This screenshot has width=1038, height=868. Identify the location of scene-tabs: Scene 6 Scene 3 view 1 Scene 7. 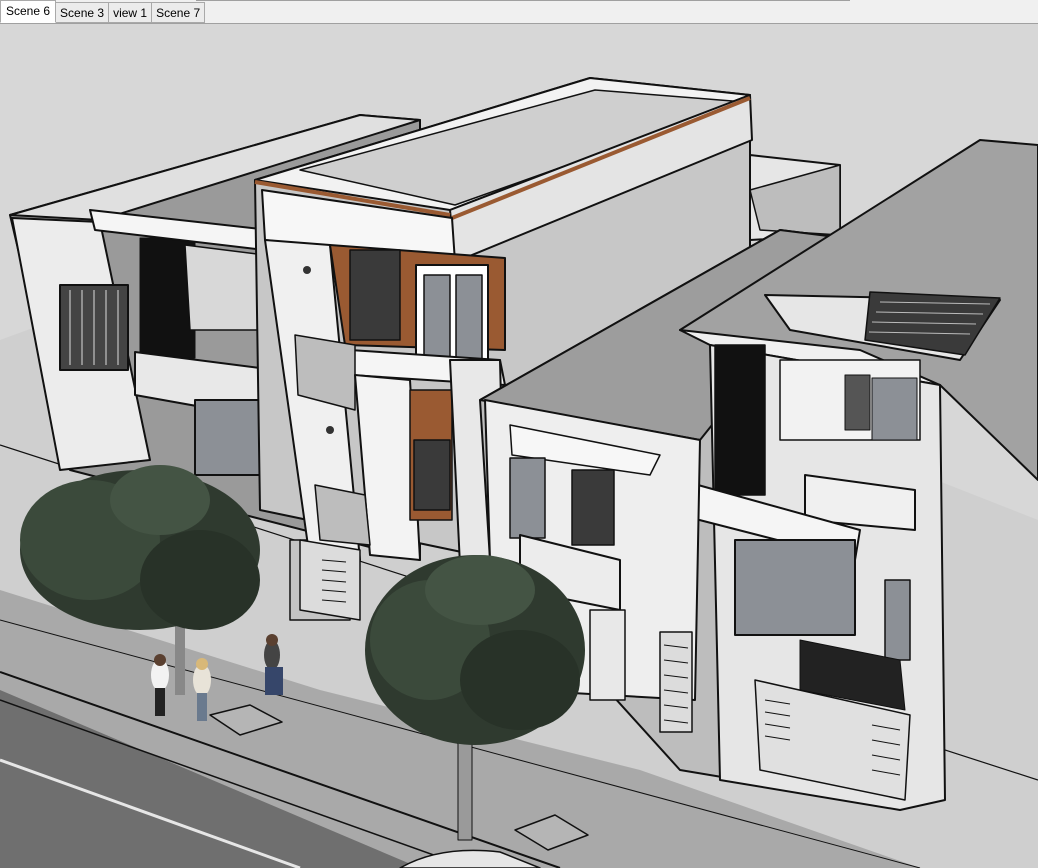
(103, 12).